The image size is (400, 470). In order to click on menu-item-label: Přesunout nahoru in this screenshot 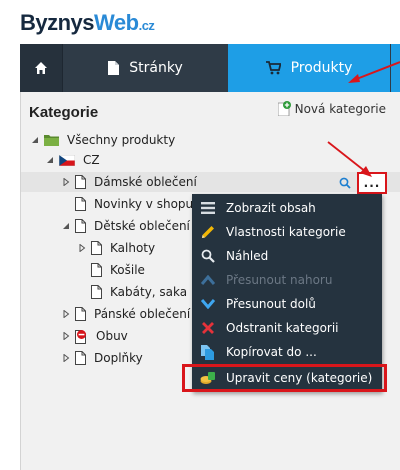, I will do `click(279, 280)`.